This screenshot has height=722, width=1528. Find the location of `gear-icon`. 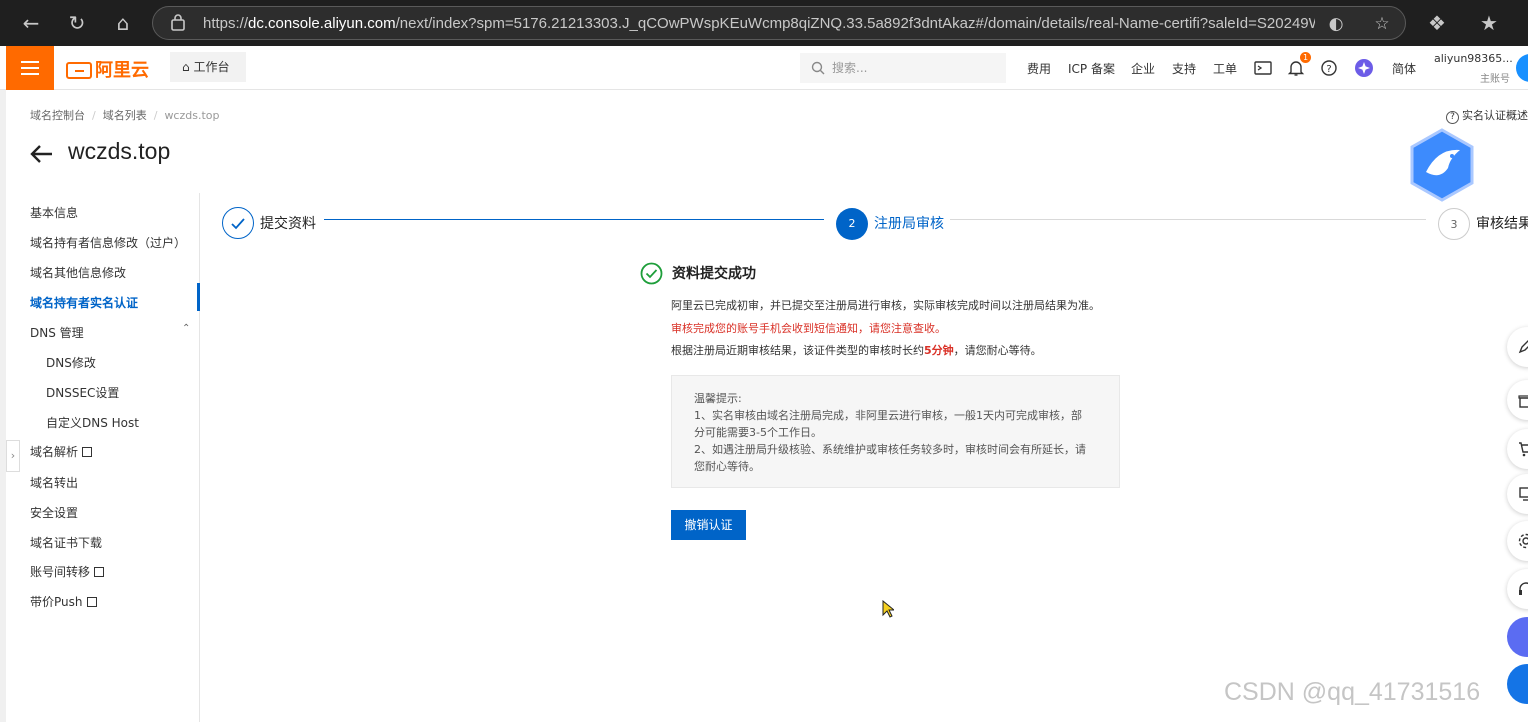

gear-icon is located at coordinates (1523, 541).